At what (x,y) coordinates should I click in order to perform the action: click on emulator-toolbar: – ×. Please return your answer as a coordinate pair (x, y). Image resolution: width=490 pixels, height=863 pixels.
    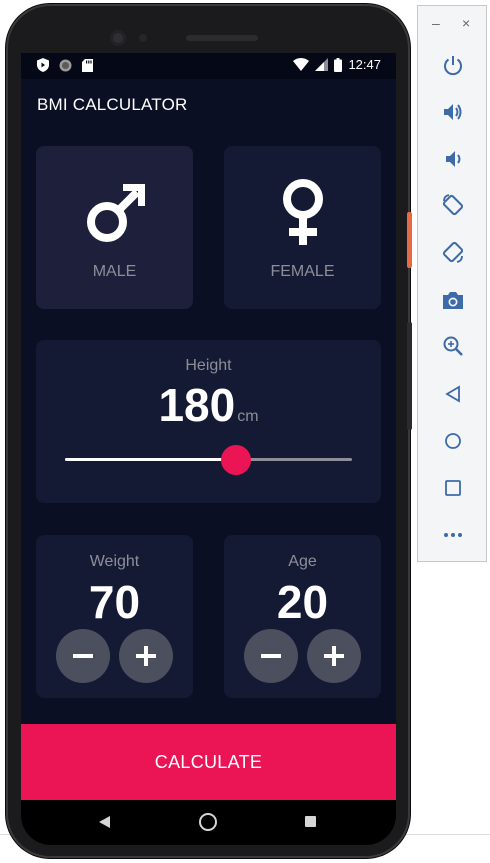
    Looking at the image, I should click on (452, 283).